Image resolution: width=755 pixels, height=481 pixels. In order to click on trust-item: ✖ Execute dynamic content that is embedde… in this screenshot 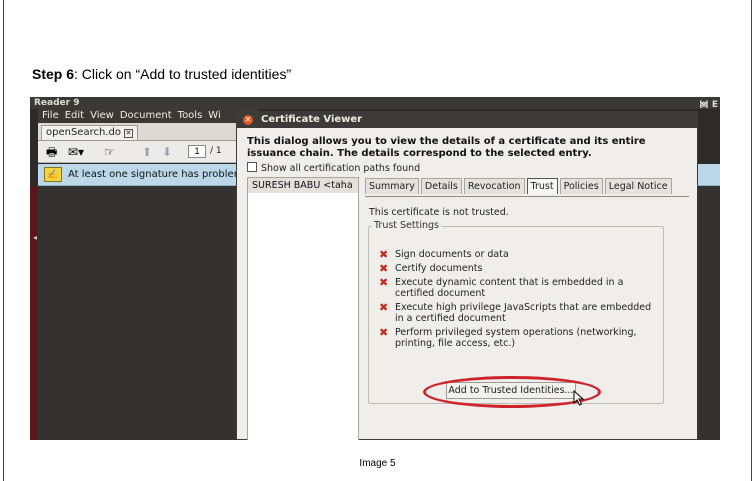, I will do `click(517, 288)`.